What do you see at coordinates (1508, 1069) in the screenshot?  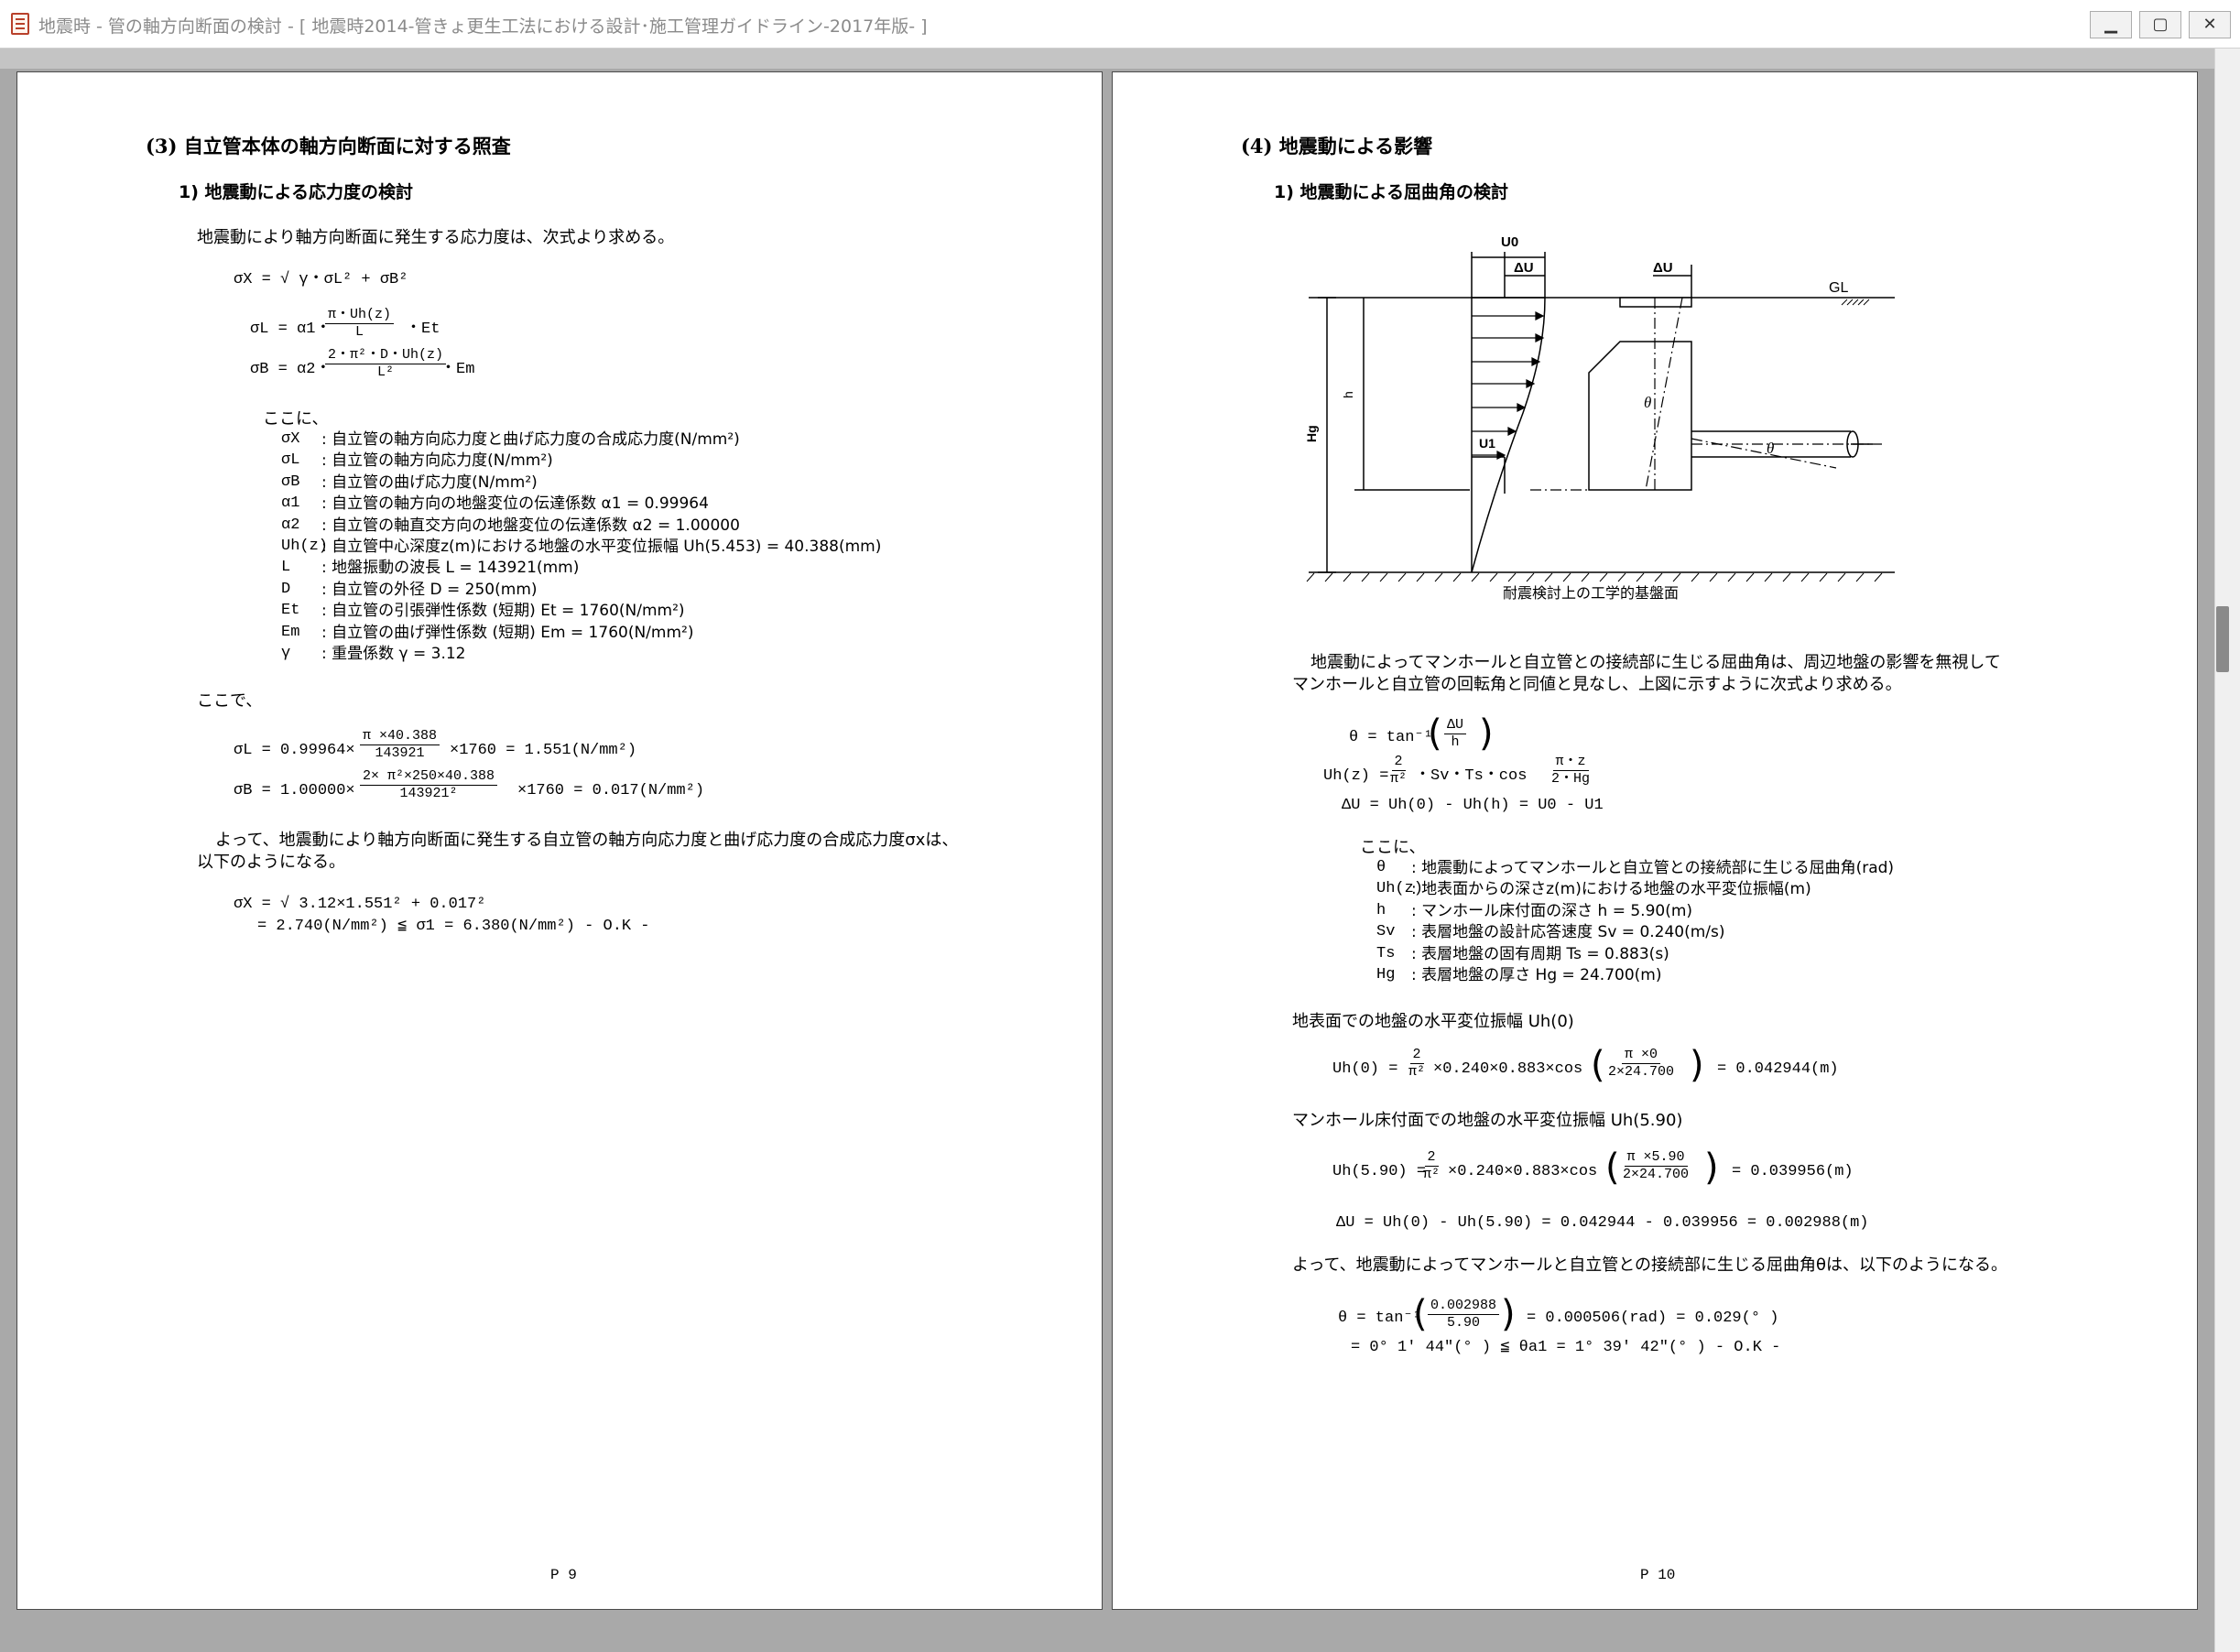 I see `calc-uh0-middle: ×0.240×0.883×cos` at bounding box center [1508, 1069].